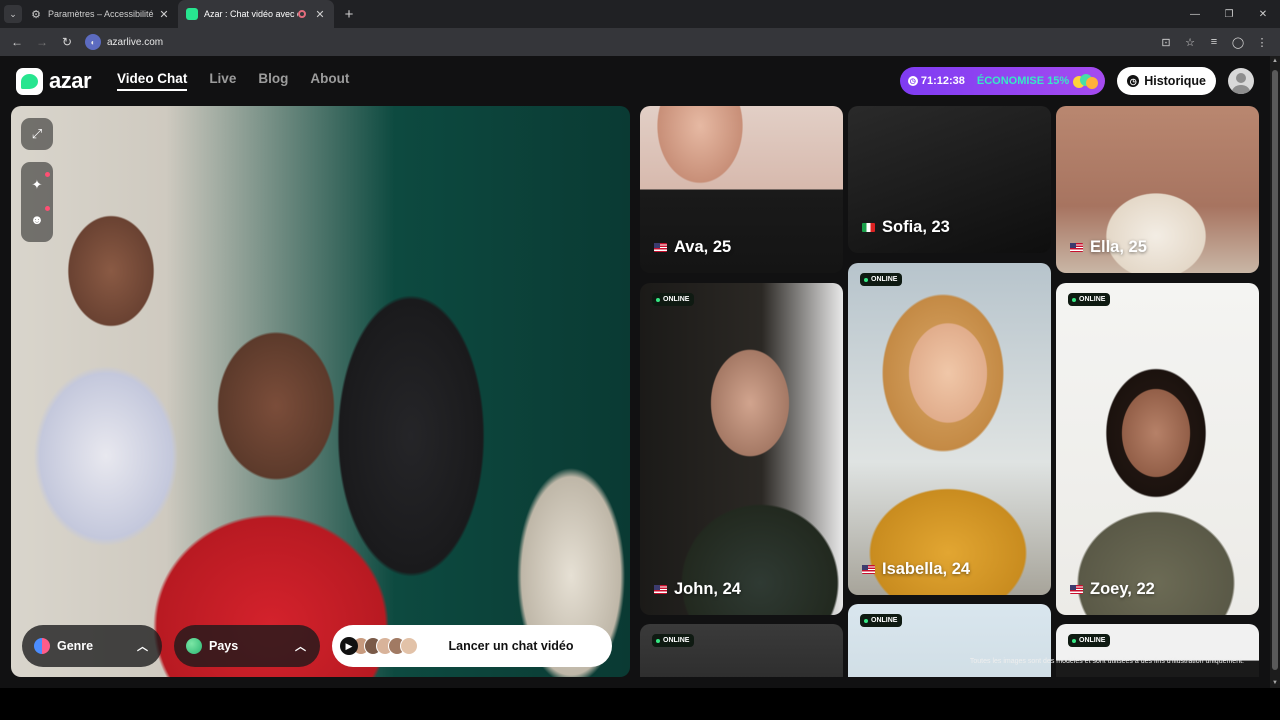 The height and width of the screenshot is (720, 1280). I want to click on url-field: ◐ azarlive.com, so click(619, 42).